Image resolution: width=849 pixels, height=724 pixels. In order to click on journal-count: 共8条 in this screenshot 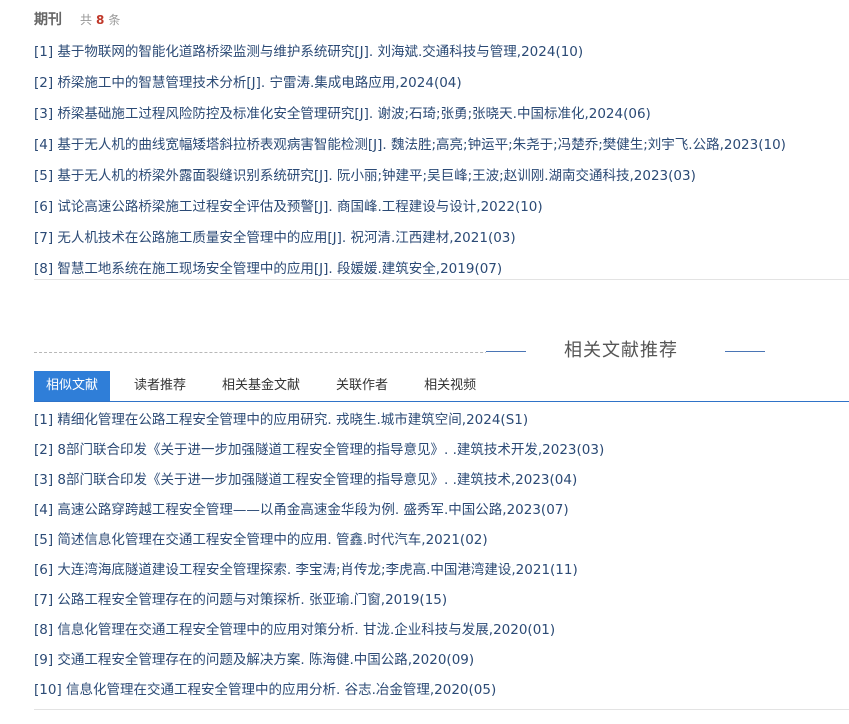, I will do `click(100, 19)`.